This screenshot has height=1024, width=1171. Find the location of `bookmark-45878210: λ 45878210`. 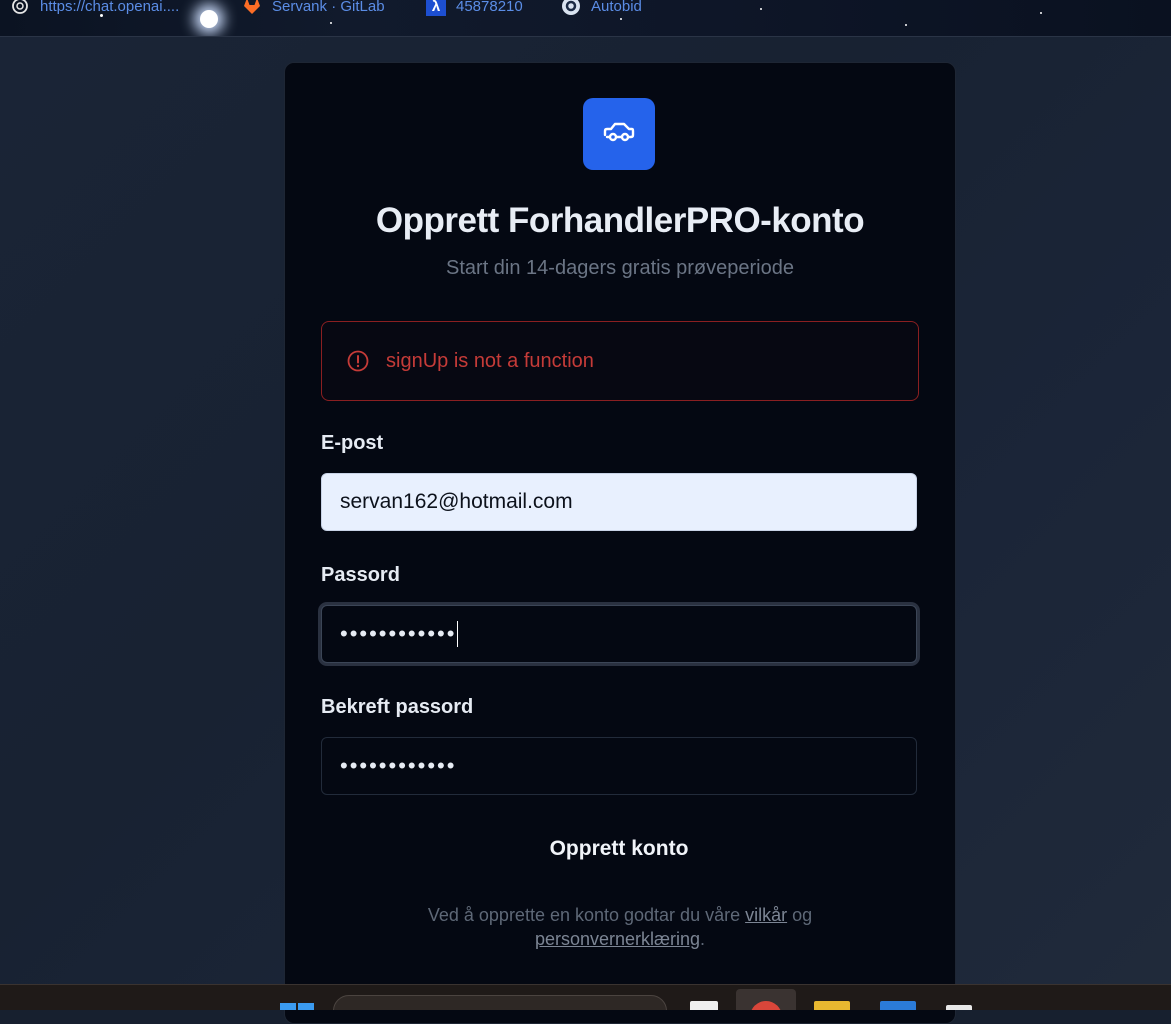

bookmark-45878210: λ 45878210 is located at coordinates (474, 9).